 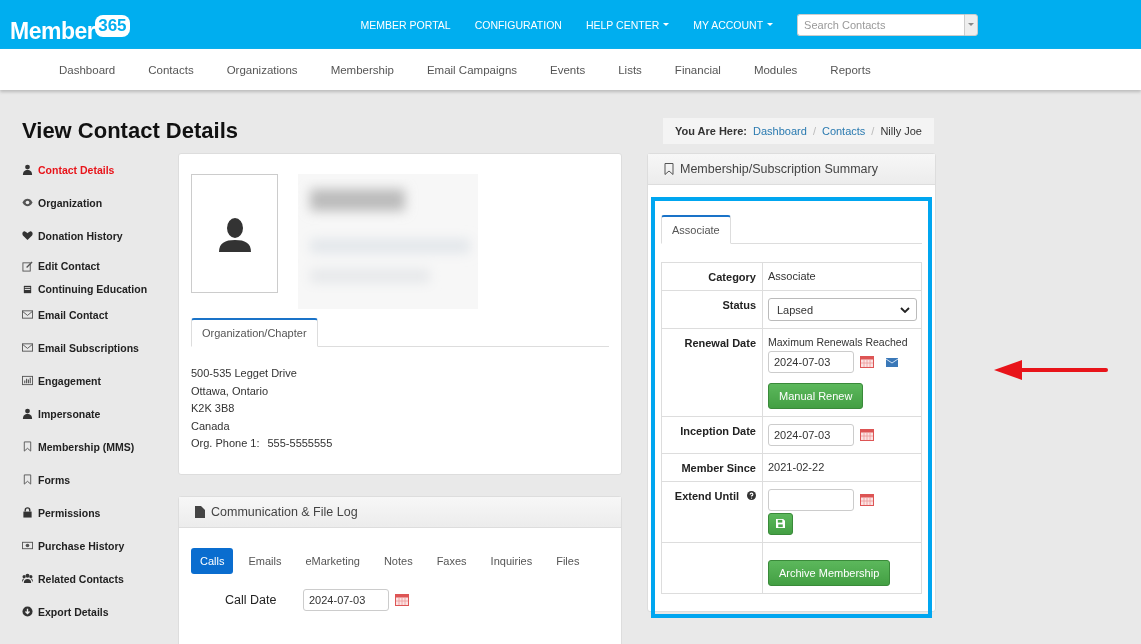 What do you see at coordinates (100, 446) in the screenshot?
I see `sidebar-item: Membership (MMS)` at bounding box center [100, 446].